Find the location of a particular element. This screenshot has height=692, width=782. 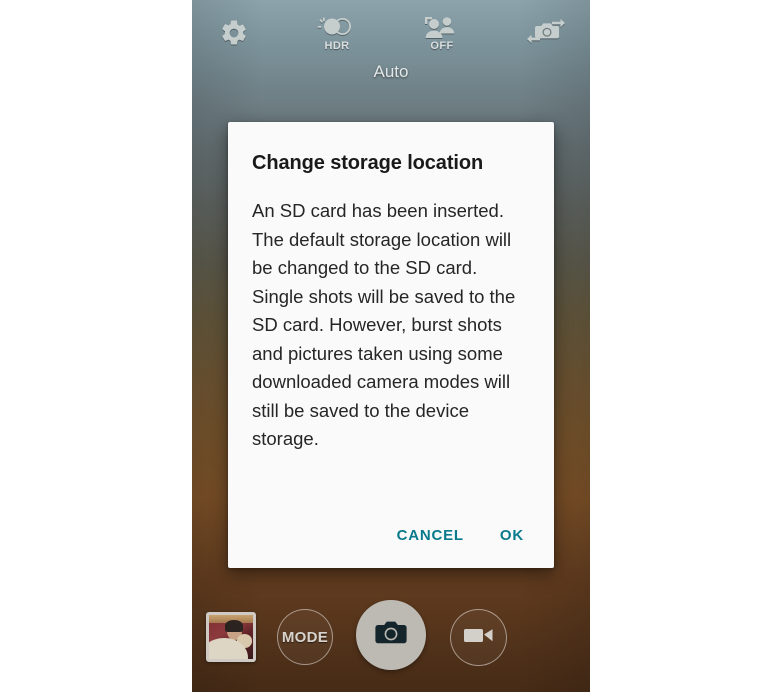

camera-icon is located at coordinates (391, 635).